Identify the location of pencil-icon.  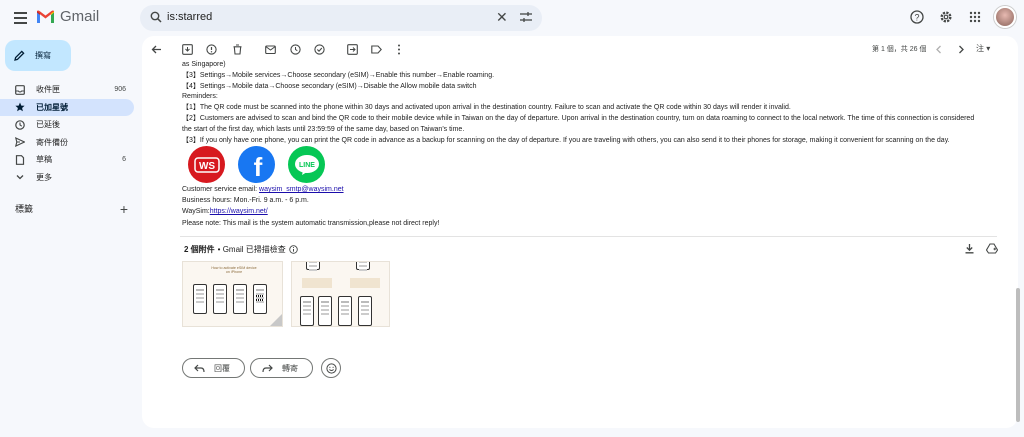
(19, 55).